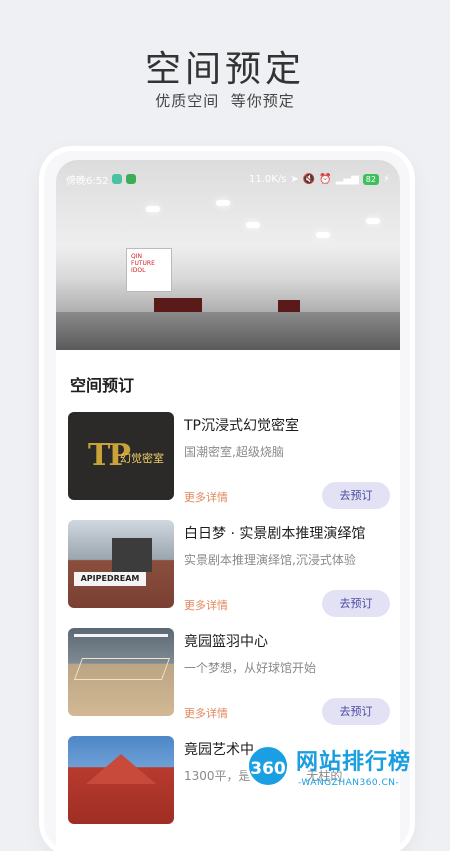  Describe the element at coordinates (132, 555) in the screenshot. I see `building-door` at that location.